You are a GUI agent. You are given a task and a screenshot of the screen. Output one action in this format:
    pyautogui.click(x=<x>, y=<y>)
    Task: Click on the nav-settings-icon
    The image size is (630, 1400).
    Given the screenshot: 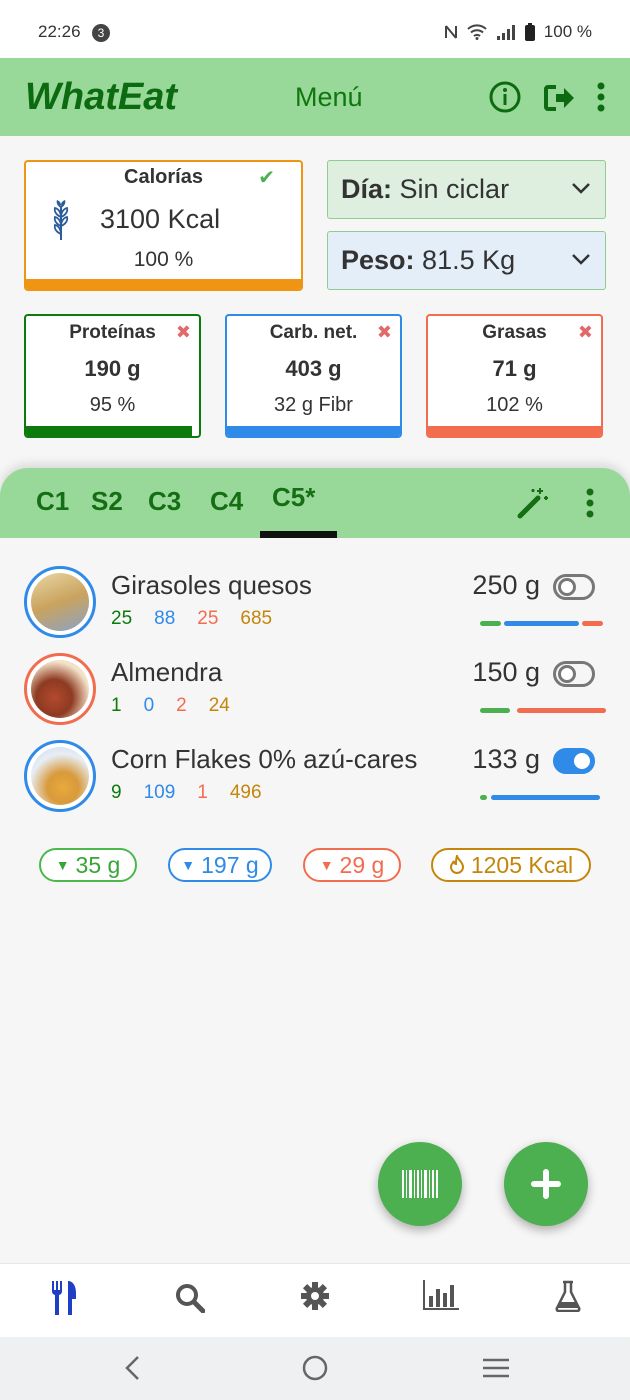 What is the action you would take?
    pyautogui.click(x=315, y=1296)
    